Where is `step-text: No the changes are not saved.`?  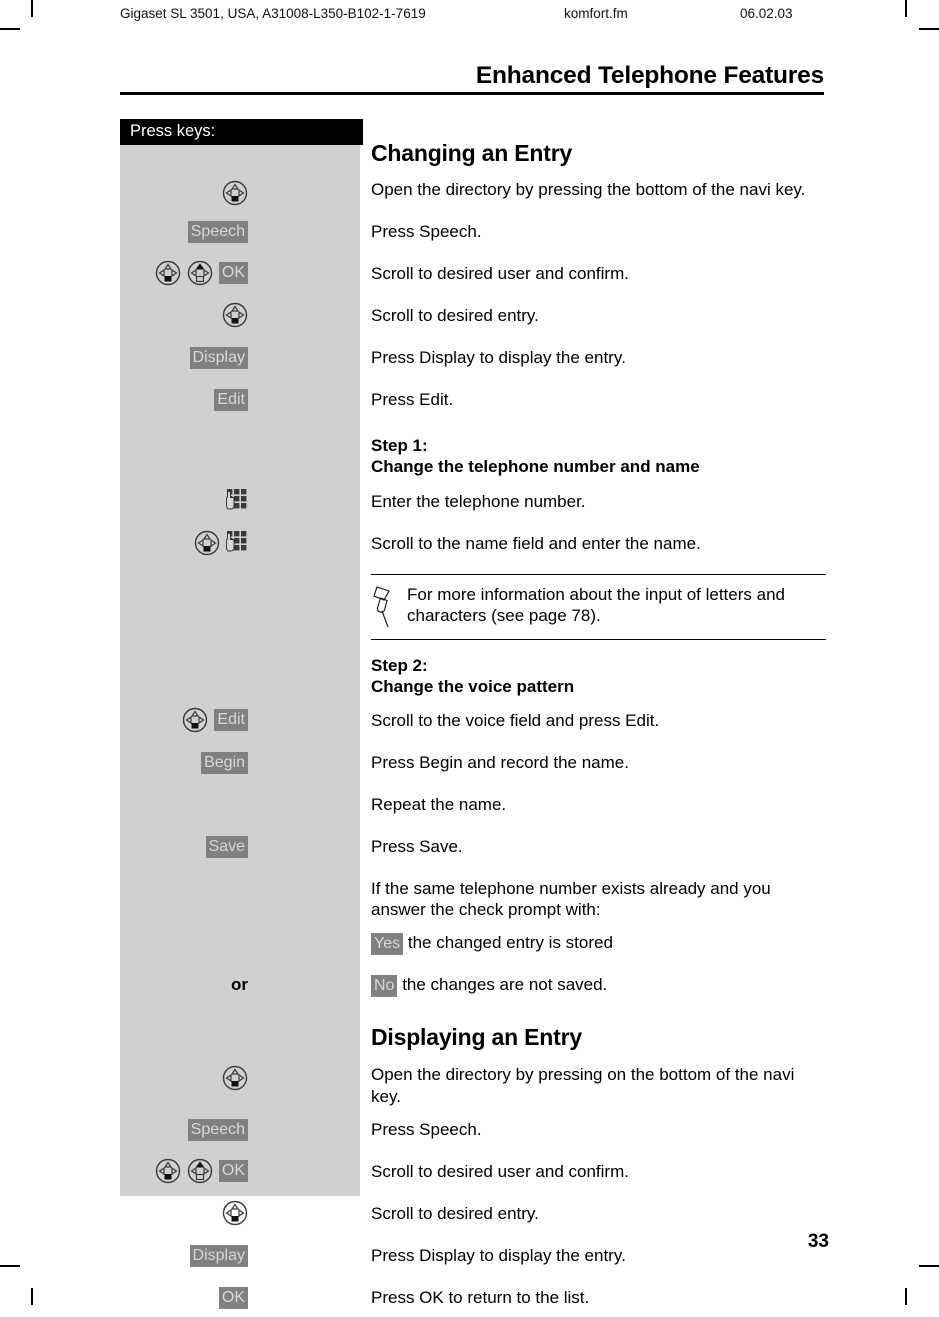
step-text: No the changes are not saved. is located at coordinates (598, 985).